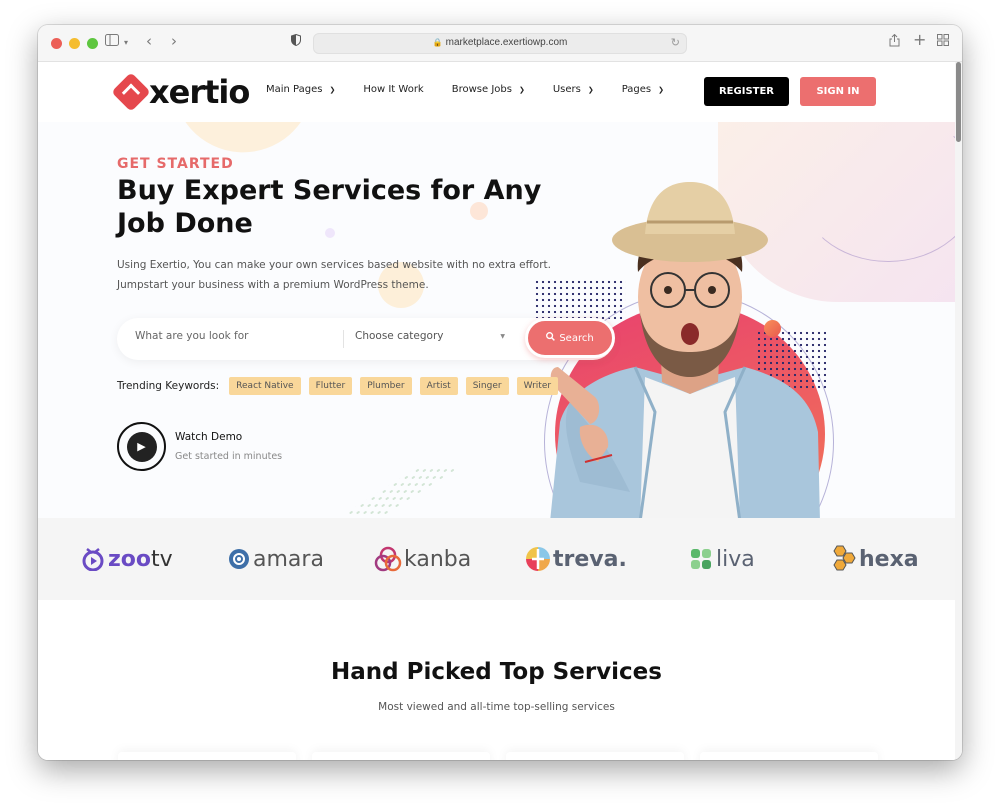 The image size is (1000, 810). Describe the element at coordinates (481, 89) in the screenshot. I see `nav-label: Browse Jobs` at that location.